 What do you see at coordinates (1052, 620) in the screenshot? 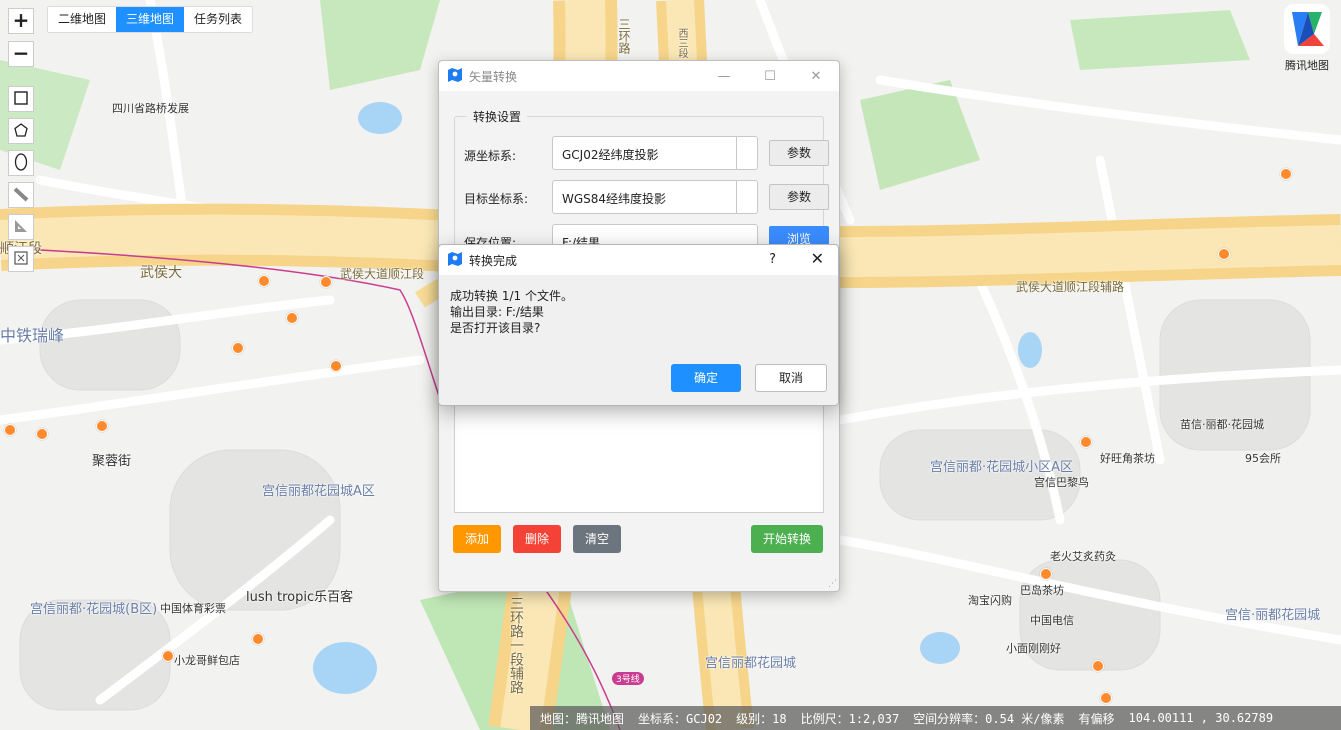
I see `map-label-poi: 中国电信` at bounding box center [1052, 620].